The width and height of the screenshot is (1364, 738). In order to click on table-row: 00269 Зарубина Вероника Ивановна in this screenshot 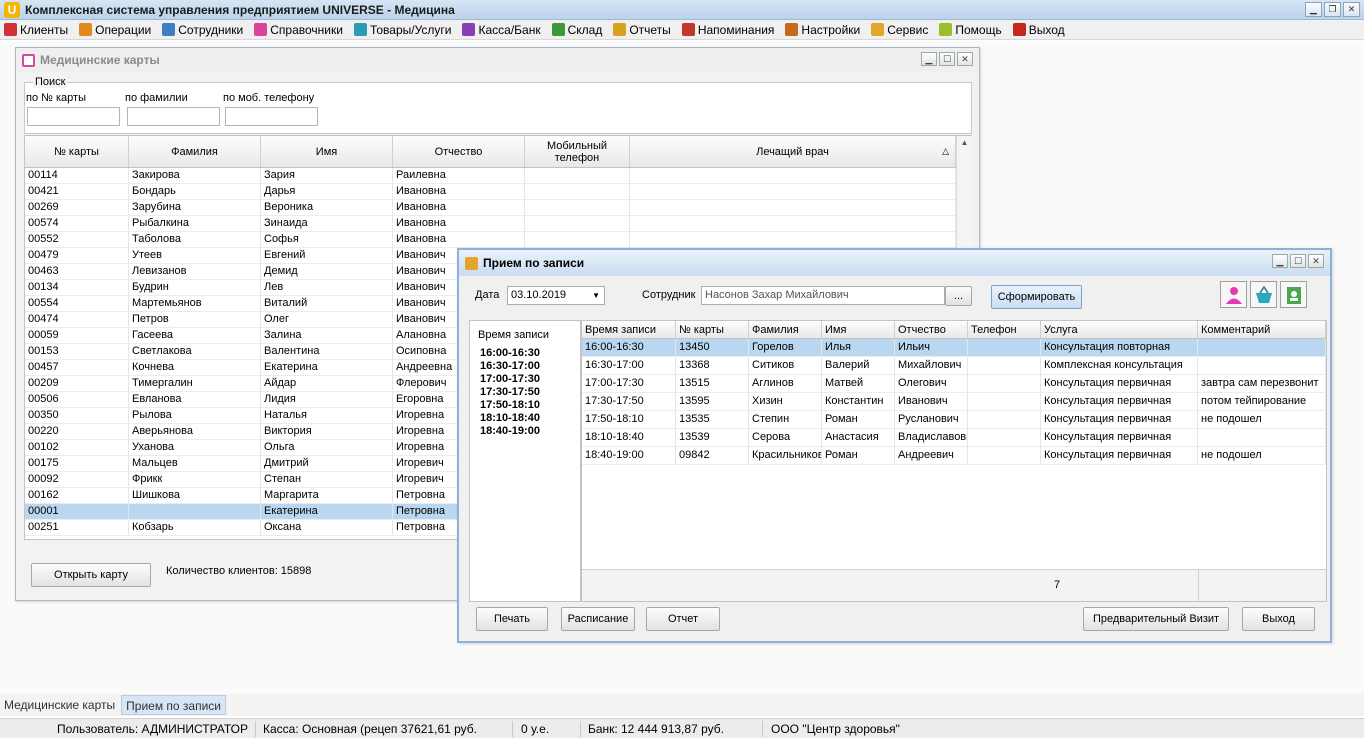, I will do `click(498, 208)`.